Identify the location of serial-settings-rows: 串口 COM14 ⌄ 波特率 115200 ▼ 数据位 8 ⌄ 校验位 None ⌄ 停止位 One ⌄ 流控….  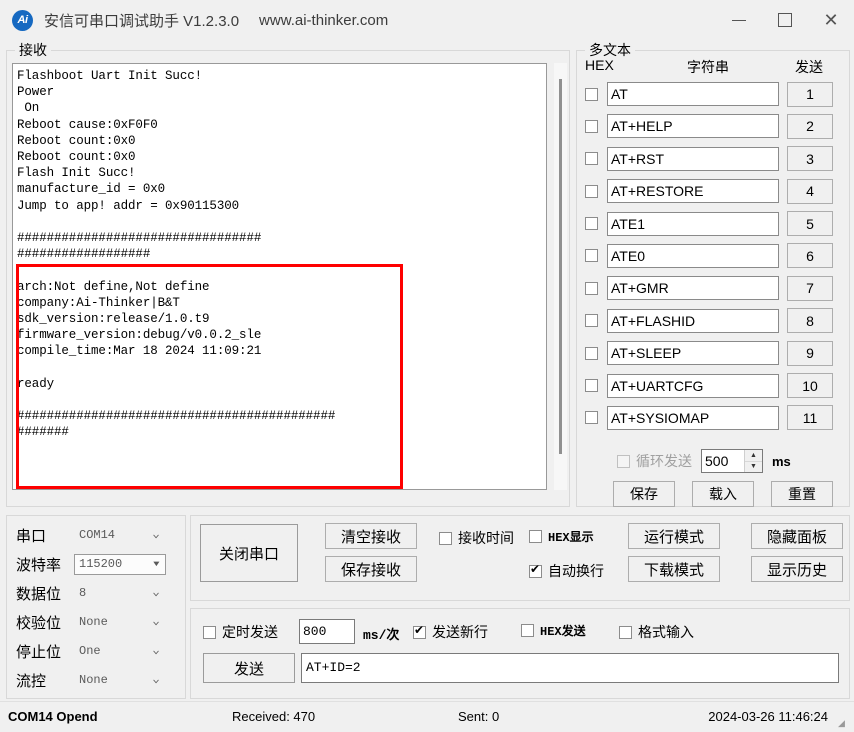
(91, 611).